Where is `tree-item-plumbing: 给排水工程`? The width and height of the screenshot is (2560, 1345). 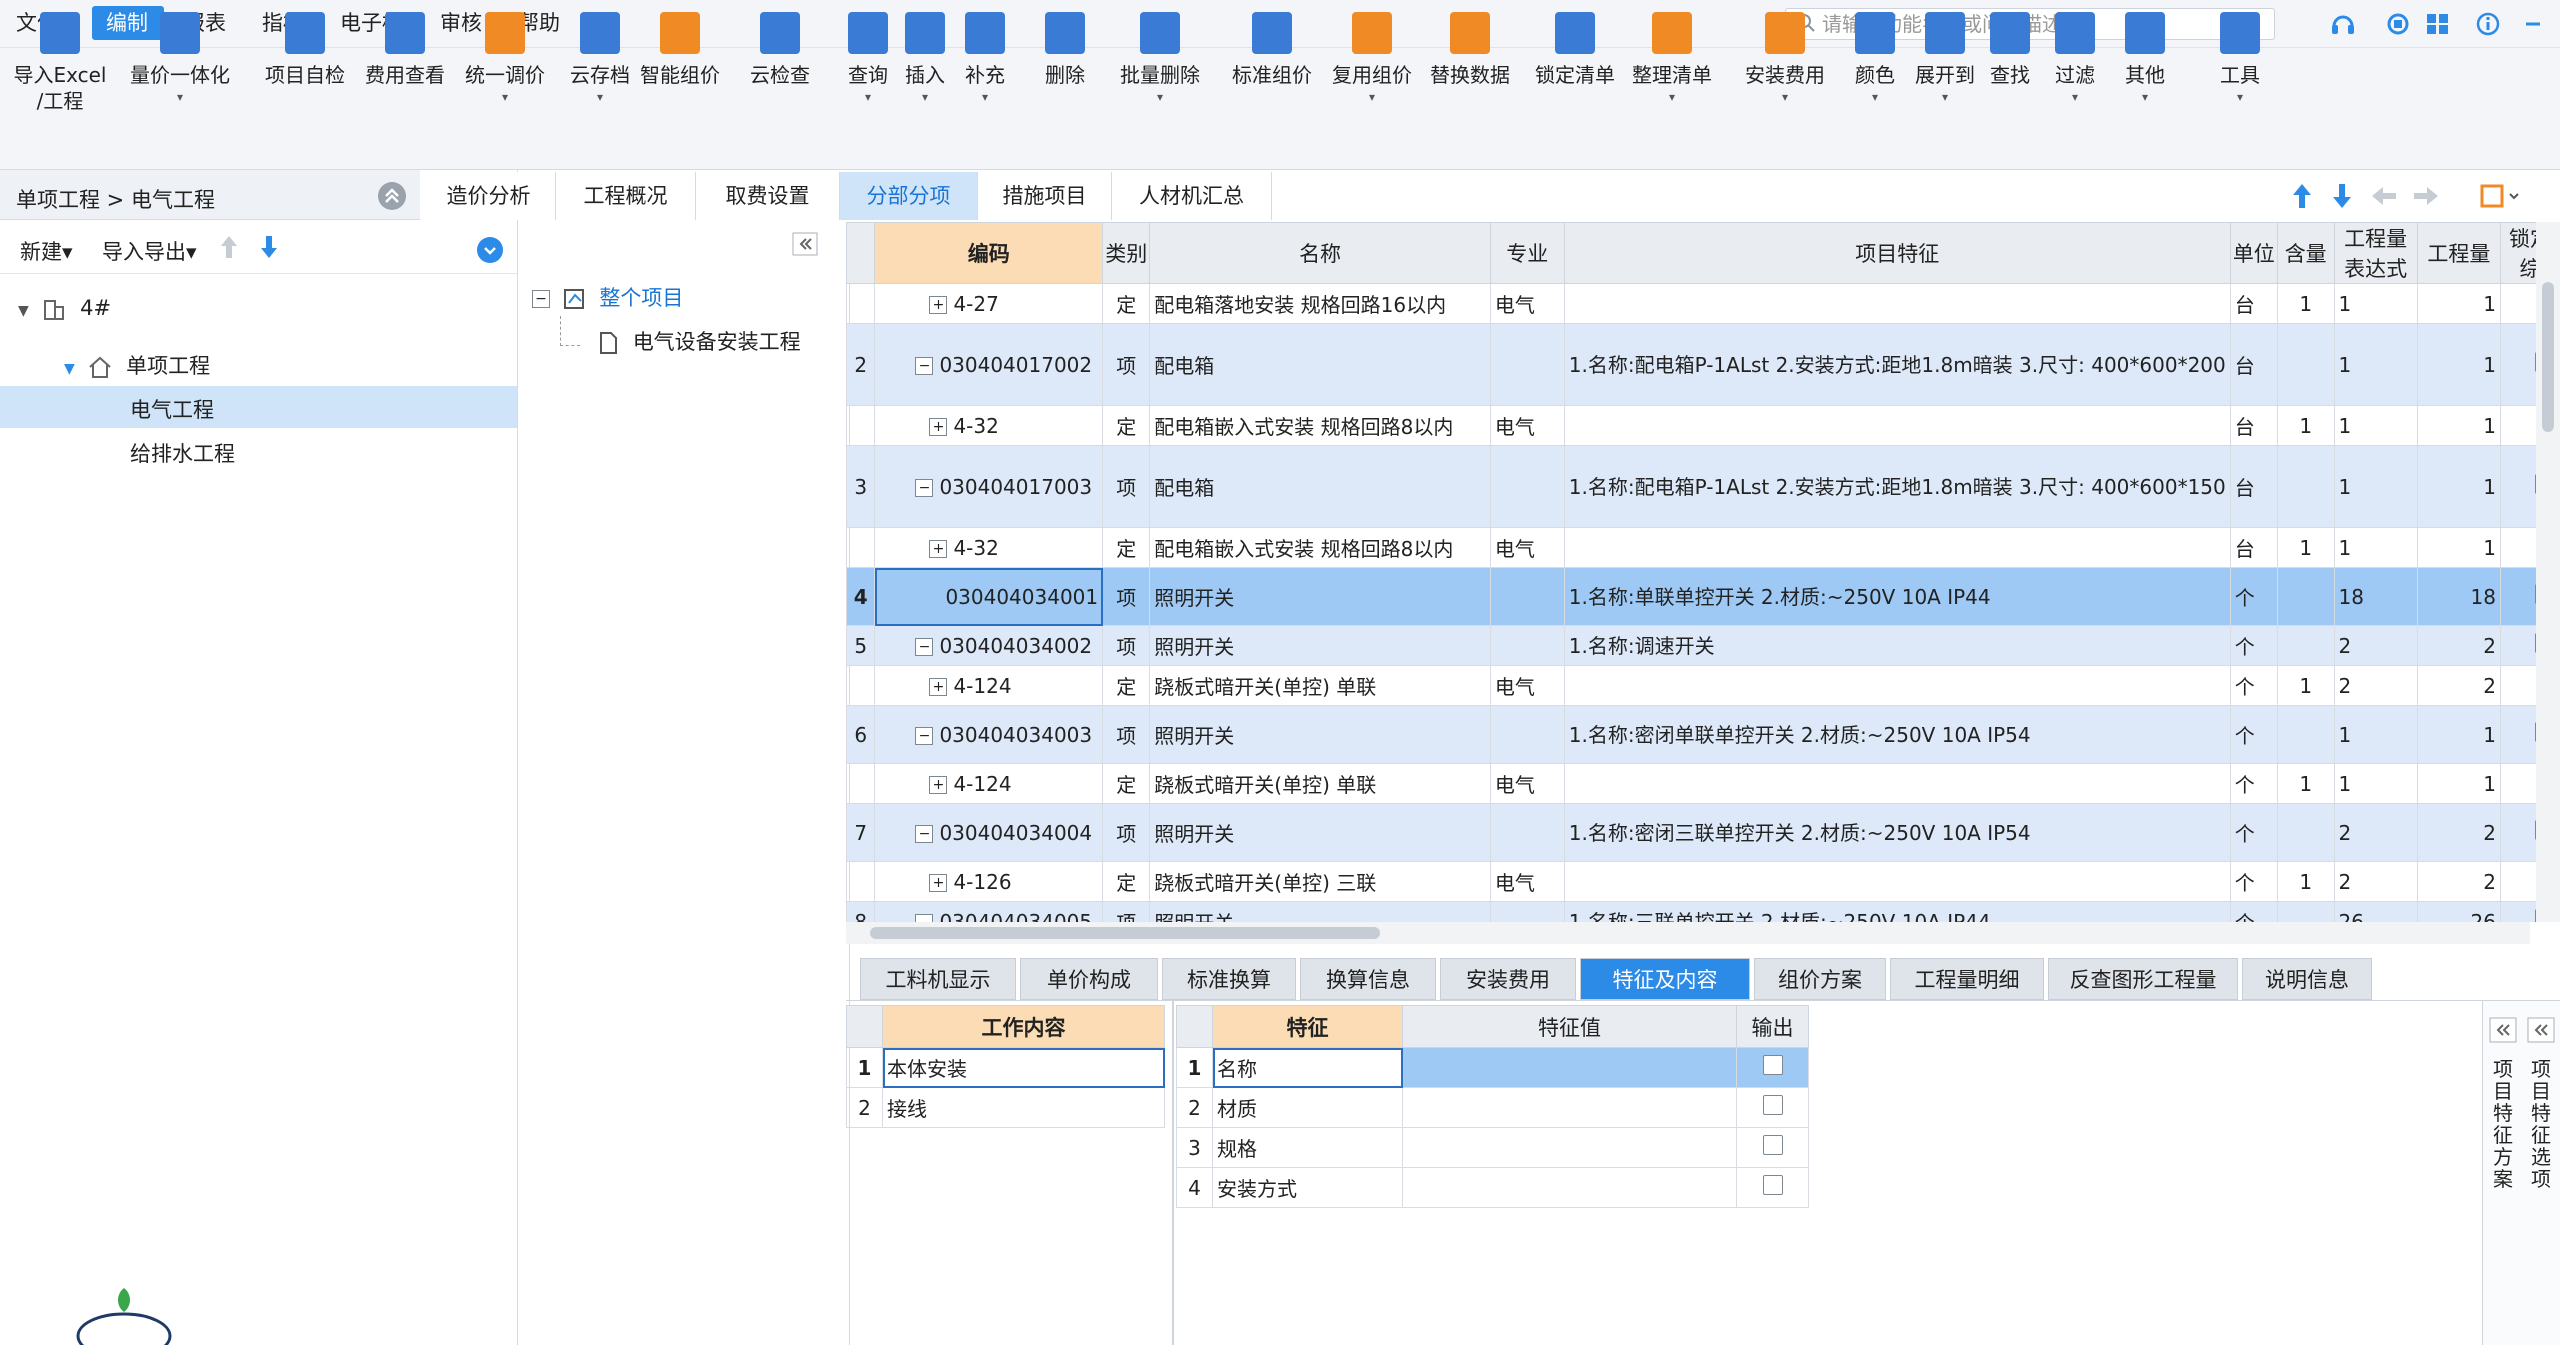
tree-item-plumbing: 给排水工程 is located at coordinates (182, 453).